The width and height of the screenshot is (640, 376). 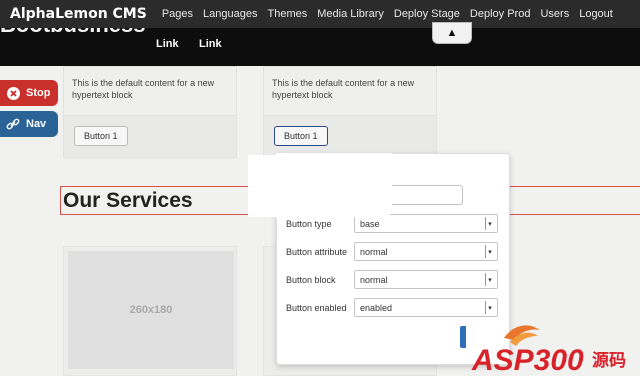 I want to click on button-attribute-row: Button attribute normal ▾, so click(x=392, y=251).